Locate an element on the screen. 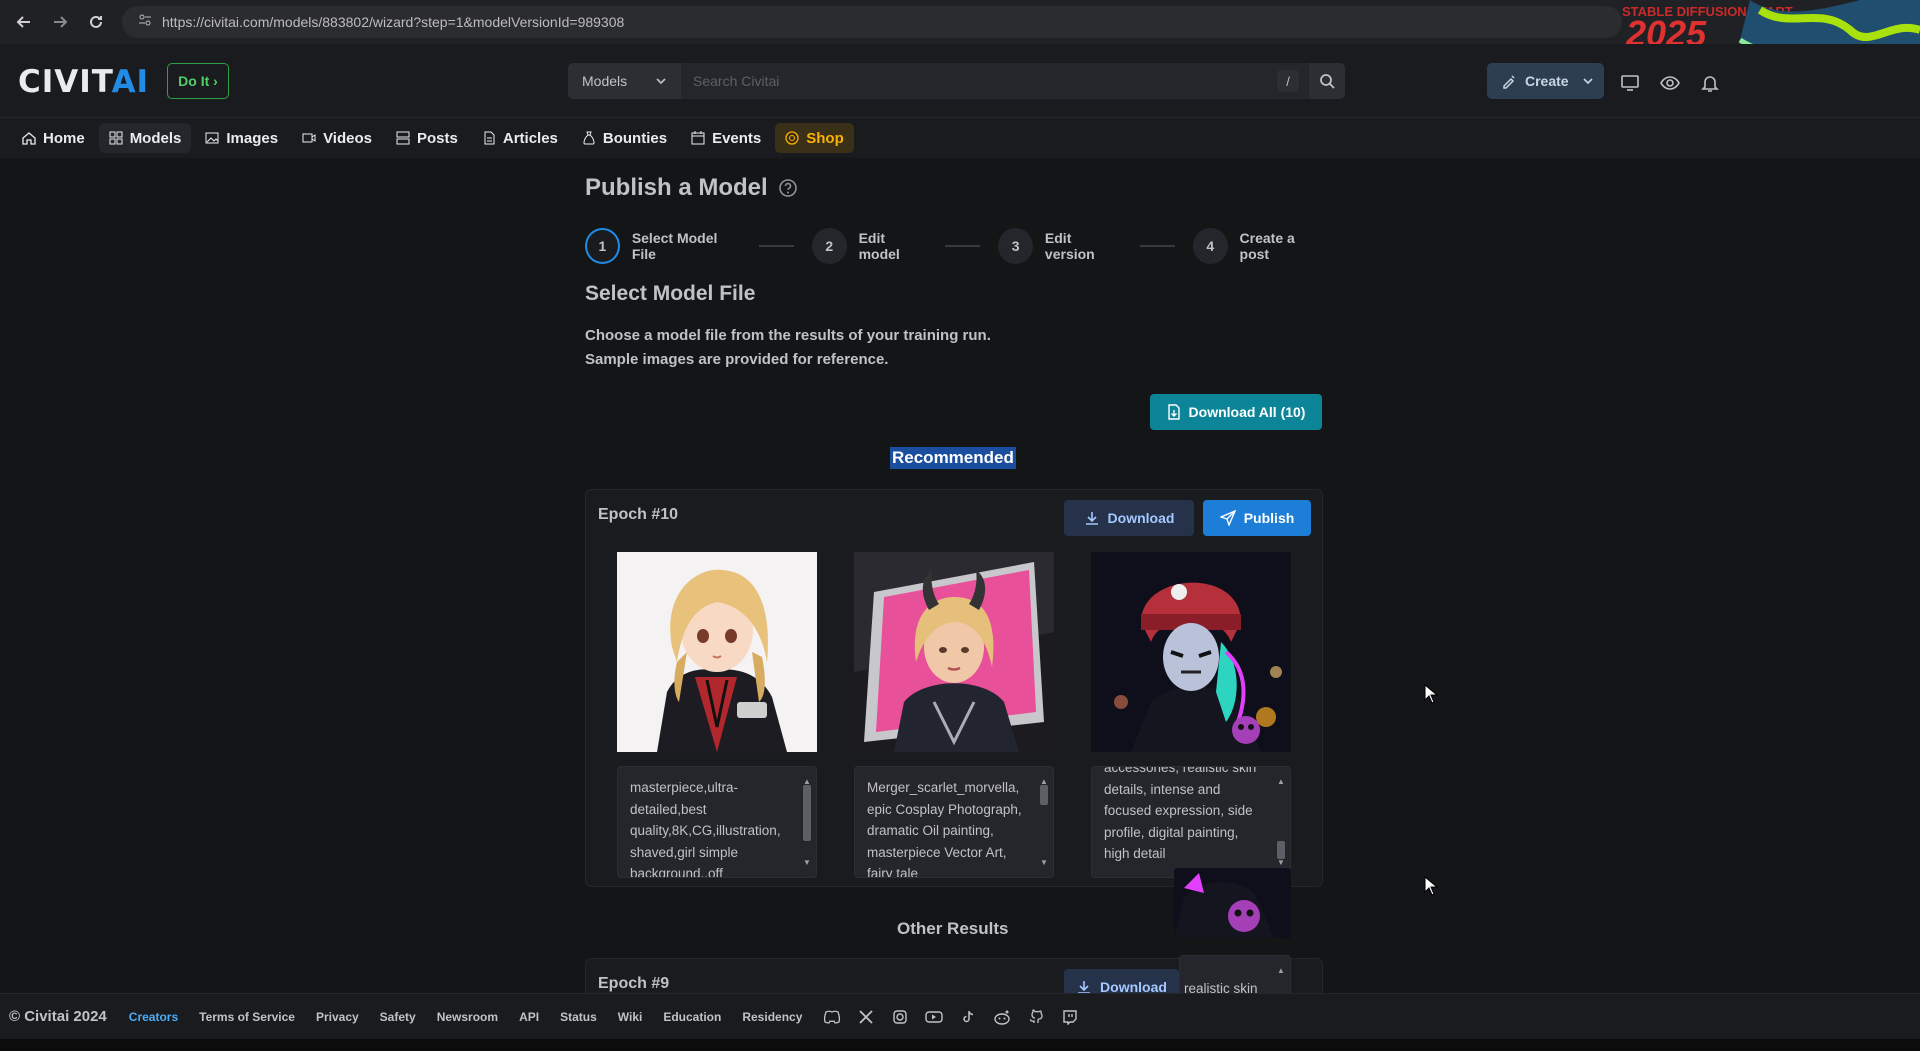 This screenshot has width=1920, height=1051. step-number: 2 is located at coordinates (829, 246).